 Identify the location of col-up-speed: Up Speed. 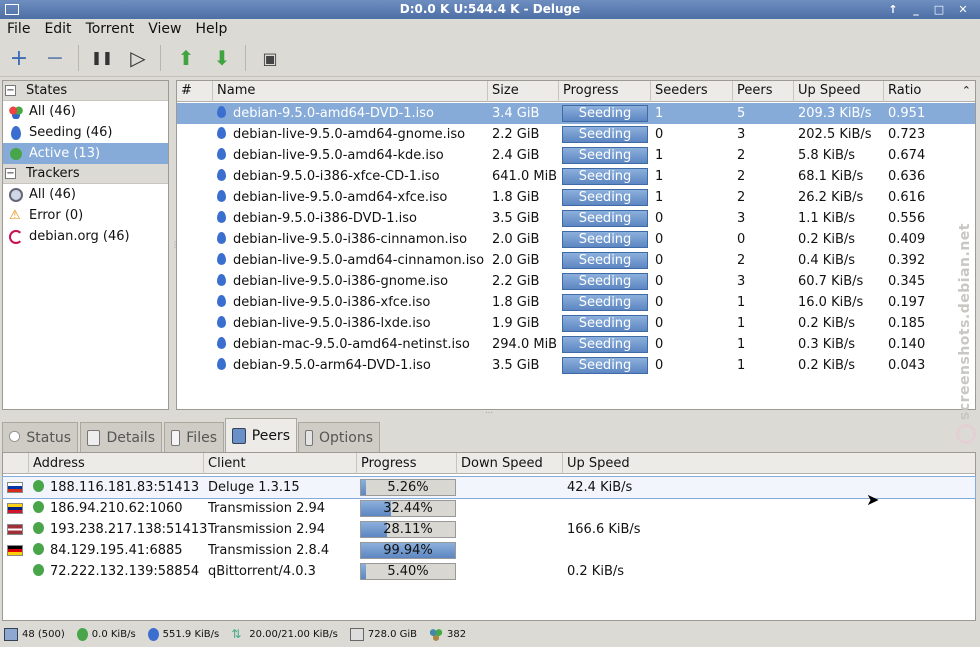
(839, 91).